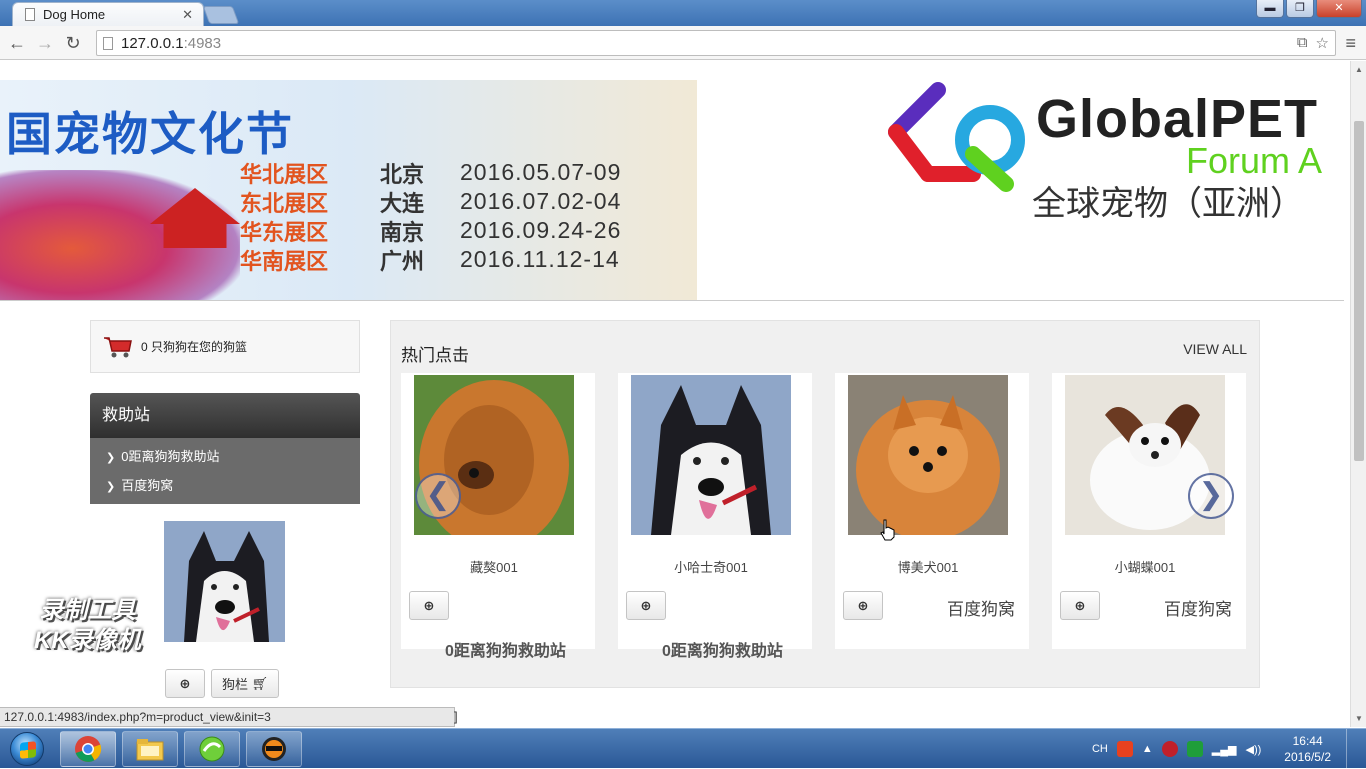 The image size is (1366, 769). Describe the element at coordinates (187, 15) in the screenshot. I see `tab-close-icon: ✕` at that location.